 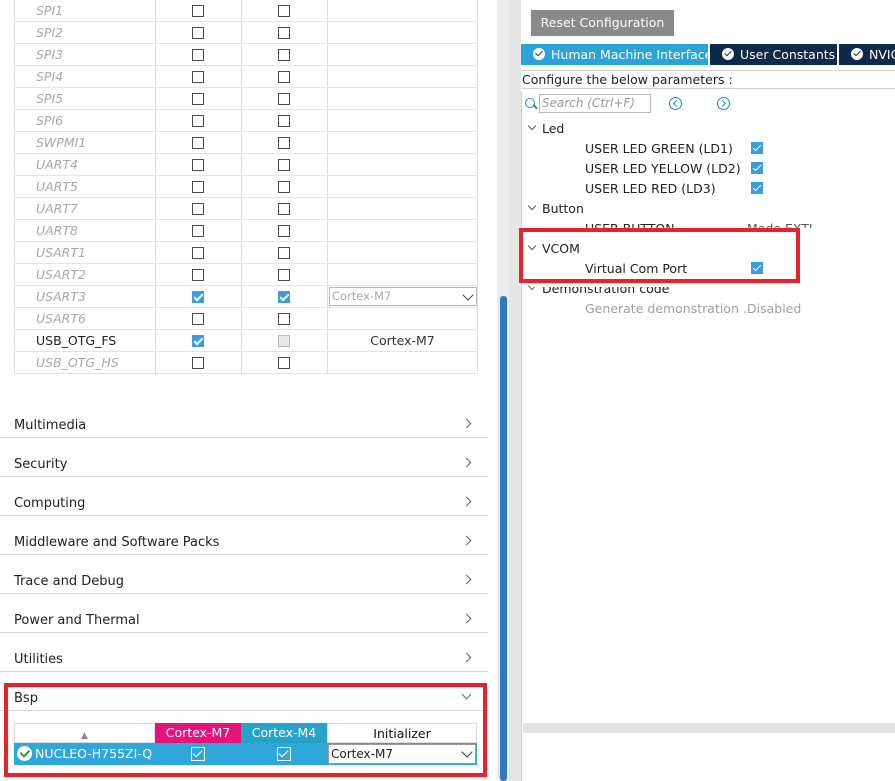 I want to click on table-row: UART8, so click(x=246, y=231).